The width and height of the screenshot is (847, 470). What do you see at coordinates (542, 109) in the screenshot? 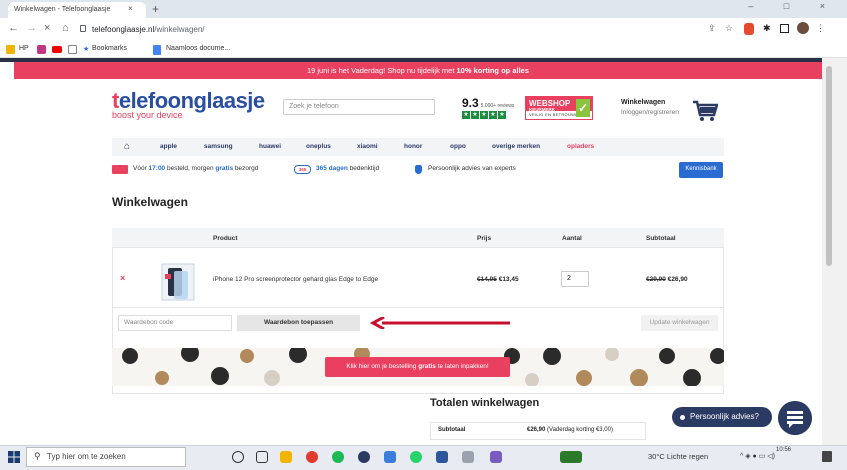
I see `keurmerk-mid: KEURMERK` at bounding box center [542, 109].